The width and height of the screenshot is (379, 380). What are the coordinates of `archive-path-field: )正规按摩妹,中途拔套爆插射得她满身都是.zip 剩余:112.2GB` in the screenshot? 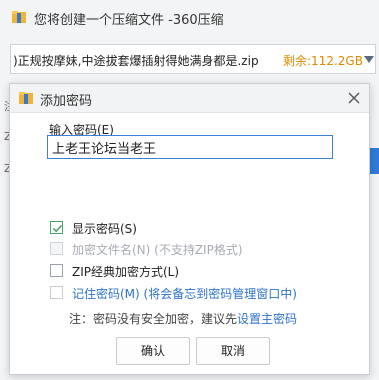 It's located at (193, 59).